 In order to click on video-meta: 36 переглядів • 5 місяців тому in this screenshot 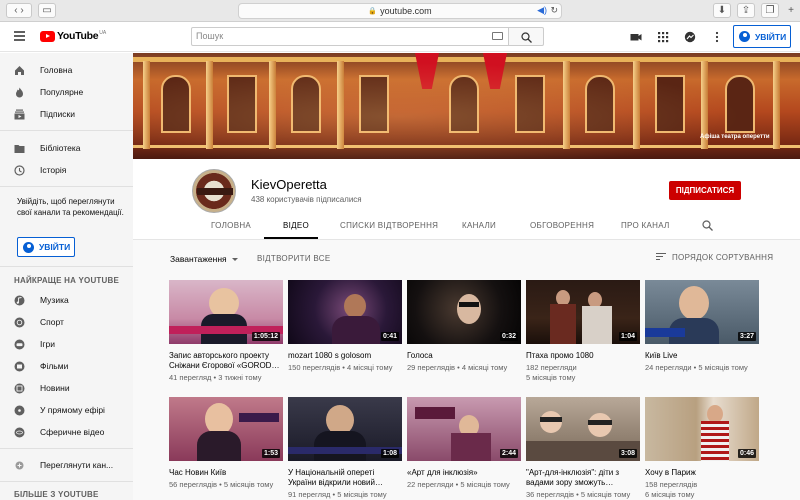, I will do `click(578, 494)`.